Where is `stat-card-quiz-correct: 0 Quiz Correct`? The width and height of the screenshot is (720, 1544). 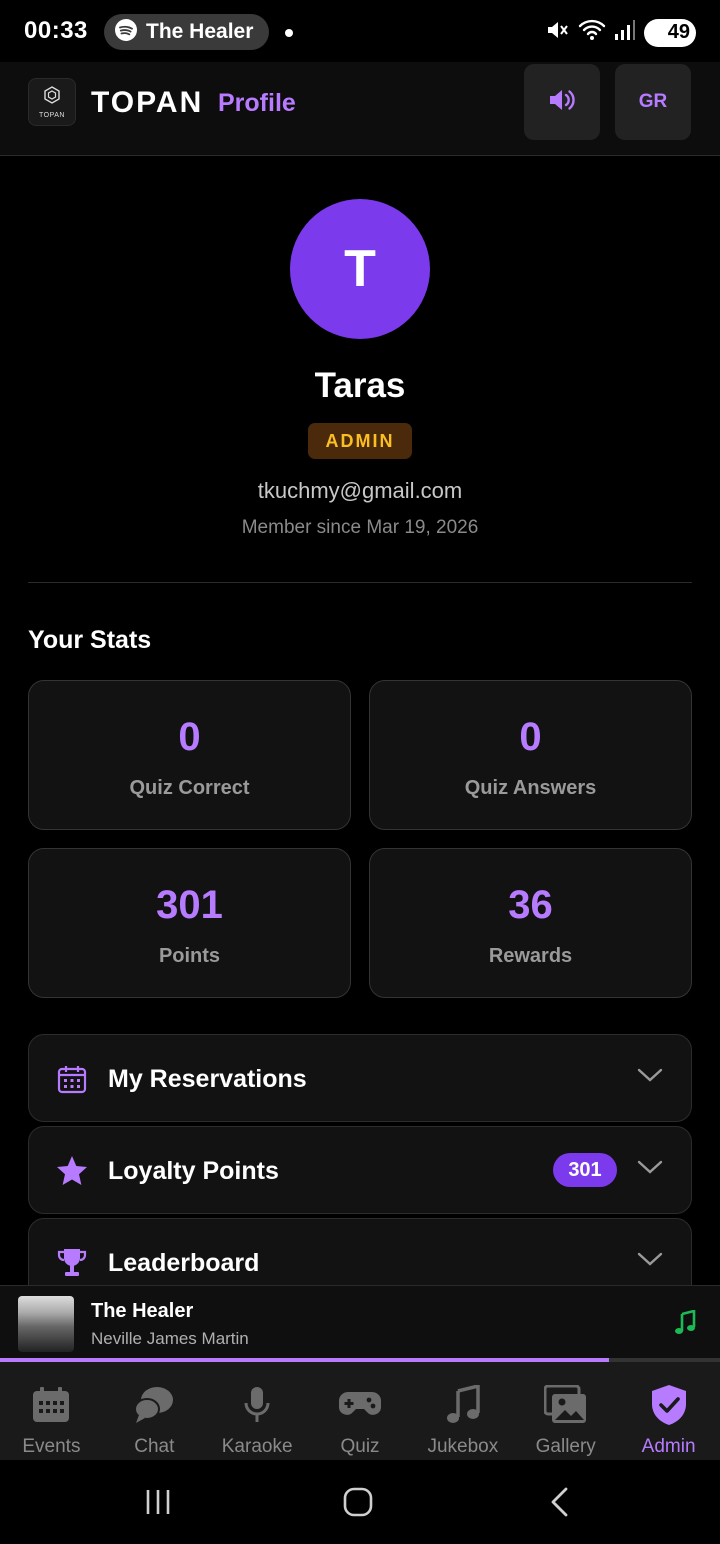 stat-card-quiz-correct: 0 Quiz Correct is located at coordinates (189, 755).